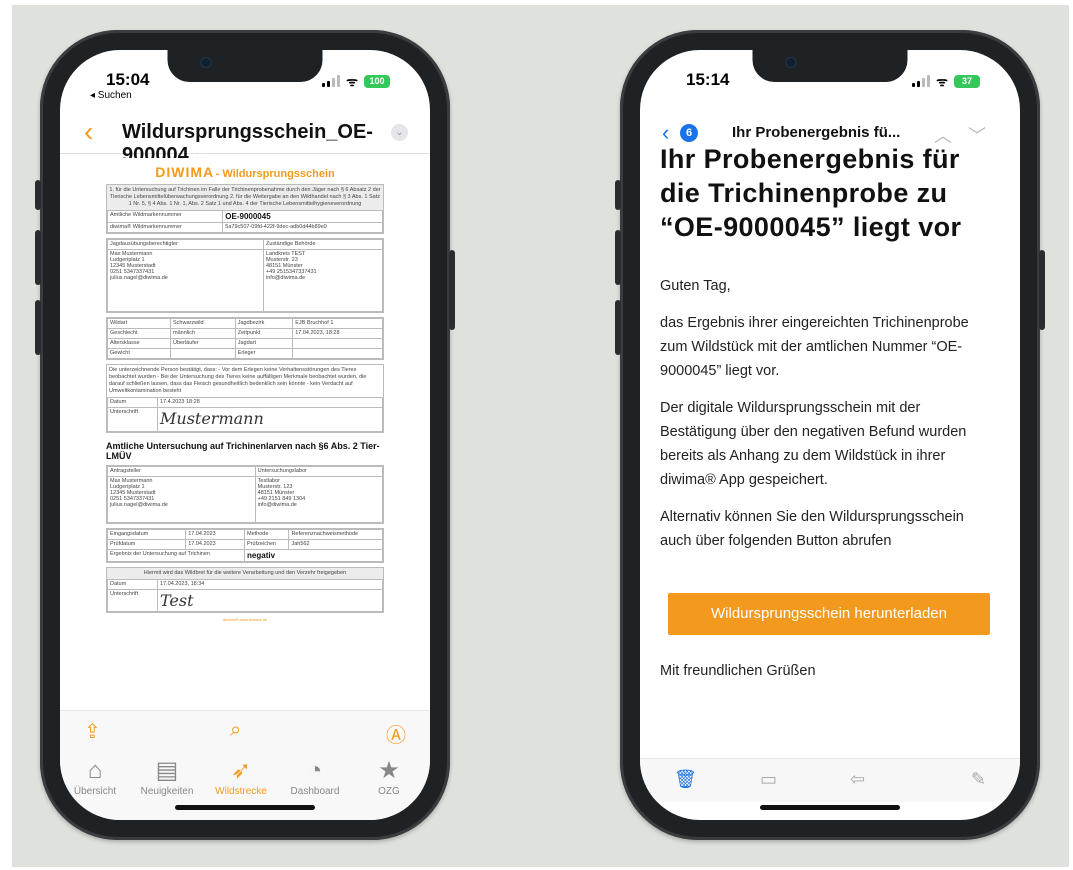 This screenshot has height=870, width=1073. What do you see at coordinates (389, 776) in the screenshot?
I see `tab-ozg: ★ OZG` at bounding box center [389, 776].